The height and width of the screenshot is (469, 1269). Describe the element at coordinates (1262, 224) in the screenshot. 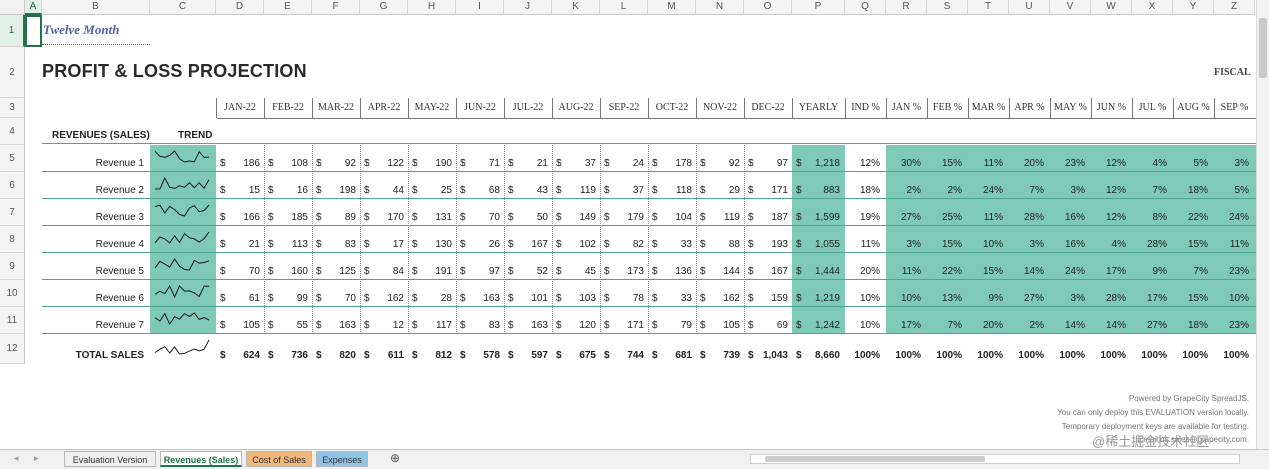

I see `vertical-scrollbar` at that location.